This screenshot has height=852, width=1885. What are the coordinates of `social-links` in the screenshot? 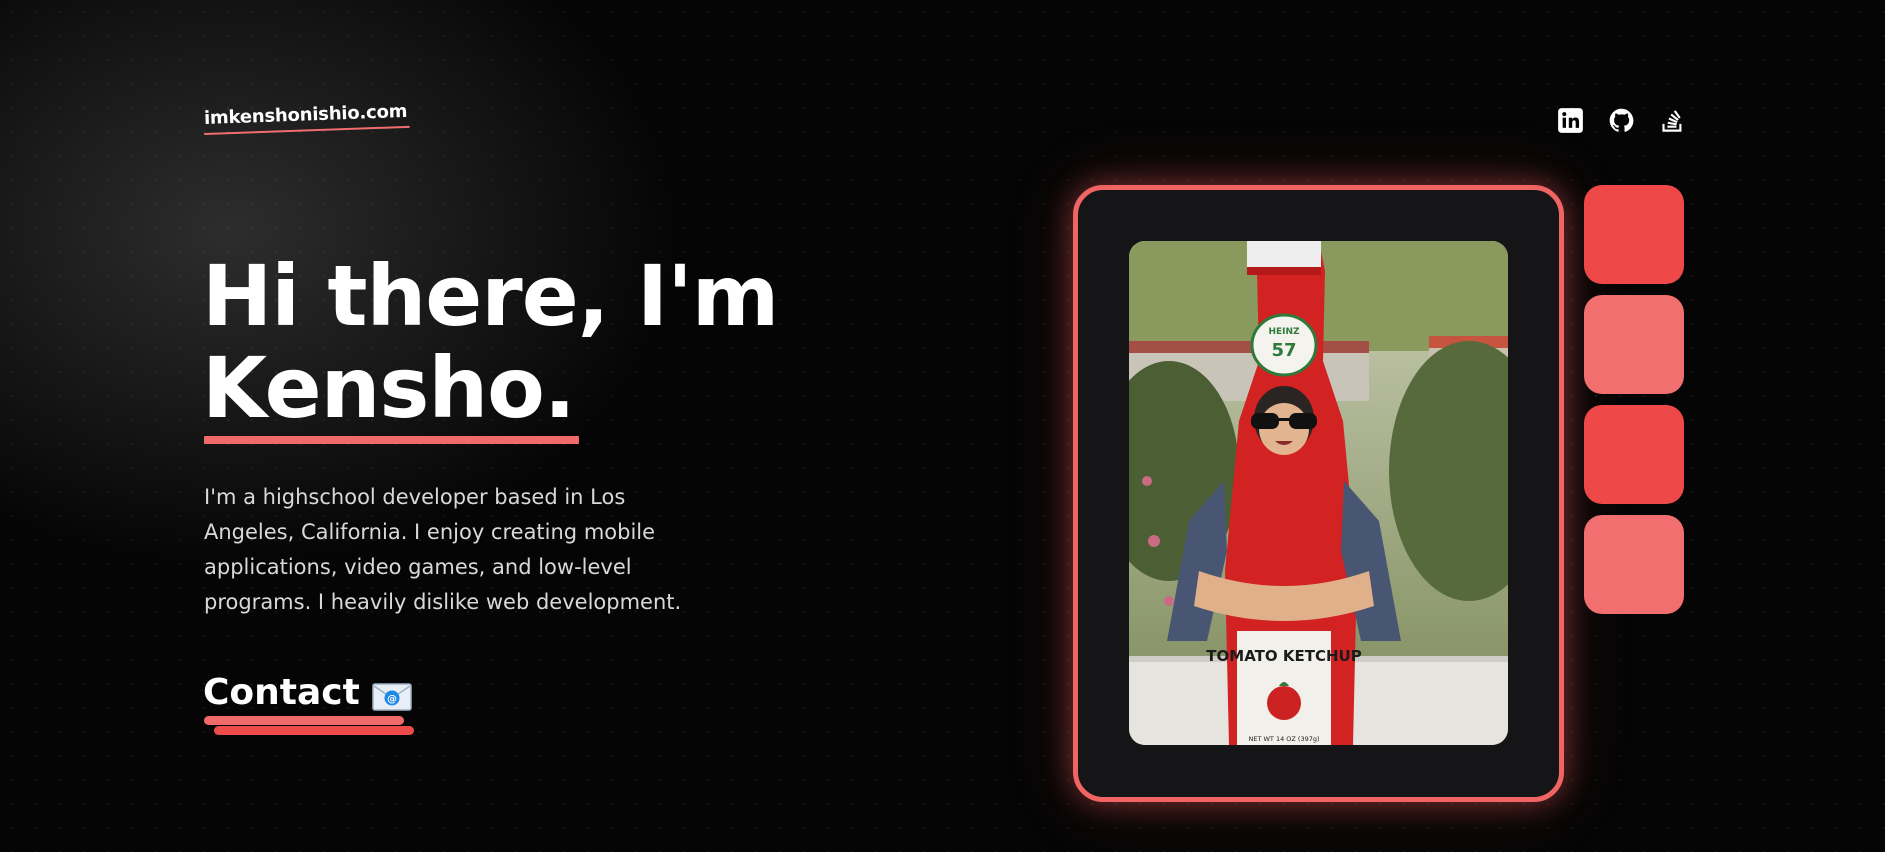 It's located at (1621, 120).